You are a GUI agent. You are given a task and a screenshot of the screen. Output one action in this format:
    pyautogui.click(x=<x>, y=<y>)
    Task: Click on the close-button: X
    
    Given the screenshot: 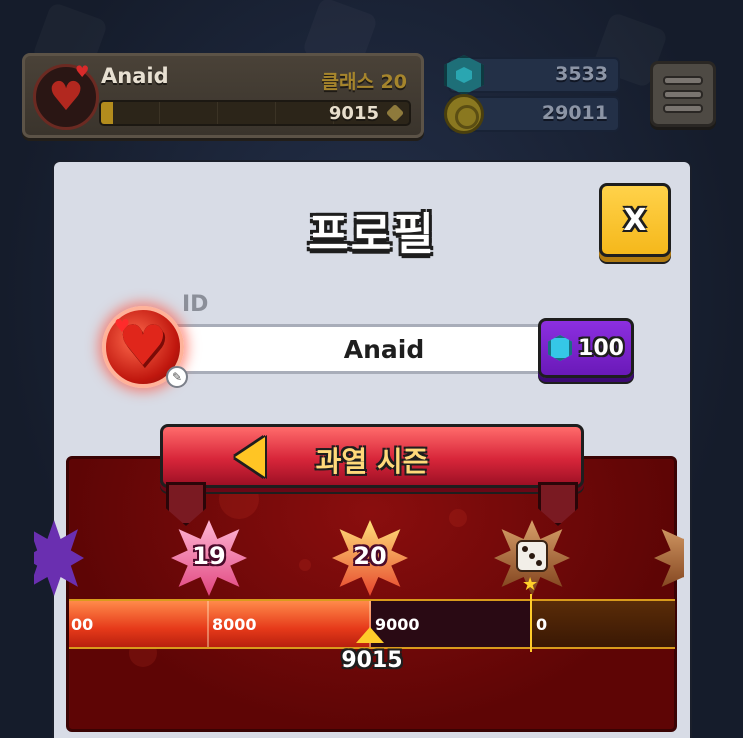 What is the action you would take?
    pyautogui.click(x=635, y=220)
    